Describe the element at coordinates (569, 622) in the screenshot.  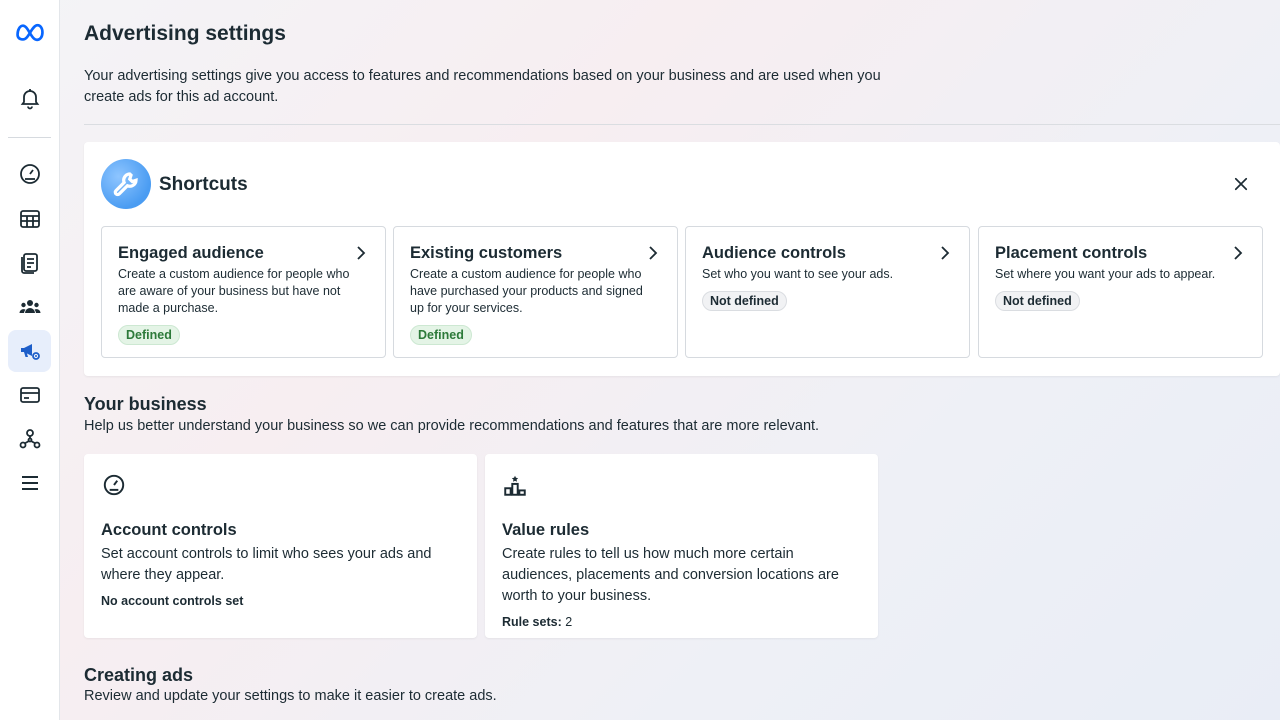
I see `rule-sets-count: 2` at that location.